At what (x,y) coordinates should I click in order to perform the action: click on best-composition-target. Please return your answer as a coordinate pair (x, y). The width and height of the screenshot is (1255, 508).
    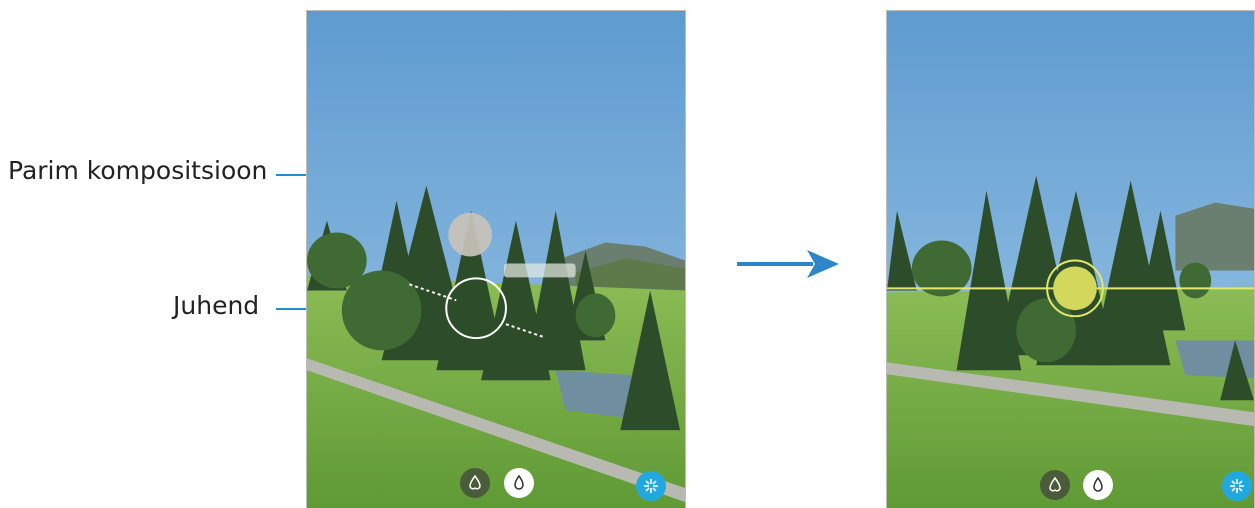
    Looking at the image, I should click on (470, 234).